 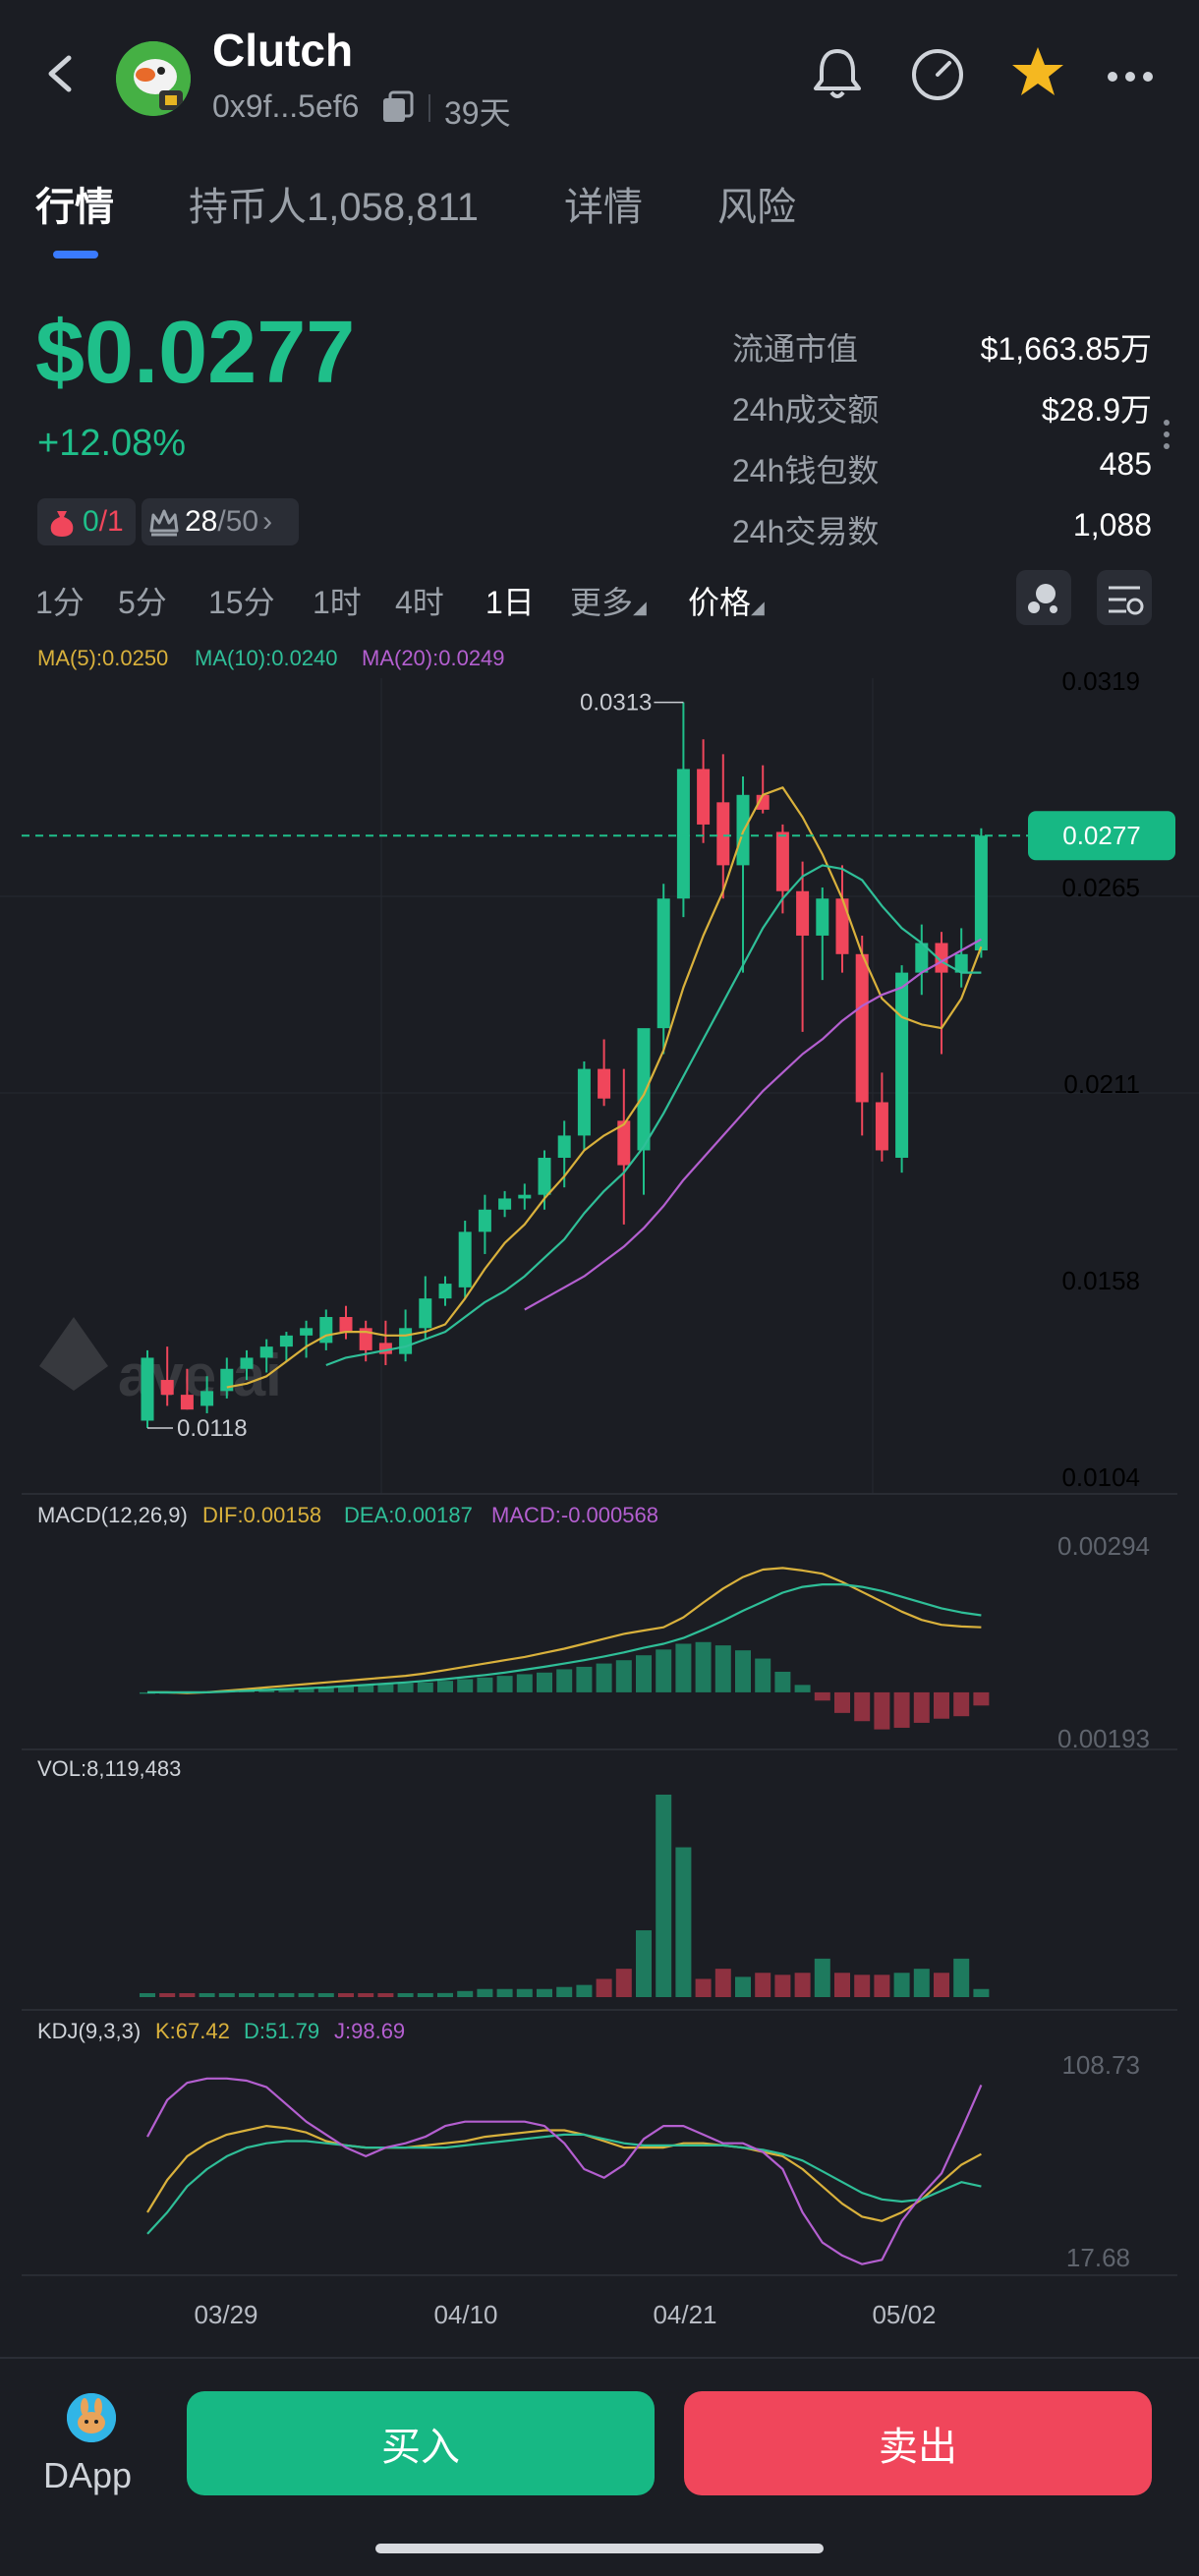 What do you see at coordinates (1100, 1079) in the screenshot?
I see `y-axis-main: 0.0319 0.0265 0.0211 0.0158 0.0104` at bounding box center [1100, 1079].